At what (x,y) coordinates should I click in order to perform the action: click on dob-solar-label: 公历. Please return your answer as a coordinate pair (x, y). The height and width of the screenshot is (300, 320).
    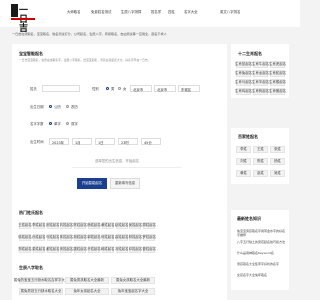
    Looking at the image, I should click on (57, 107).